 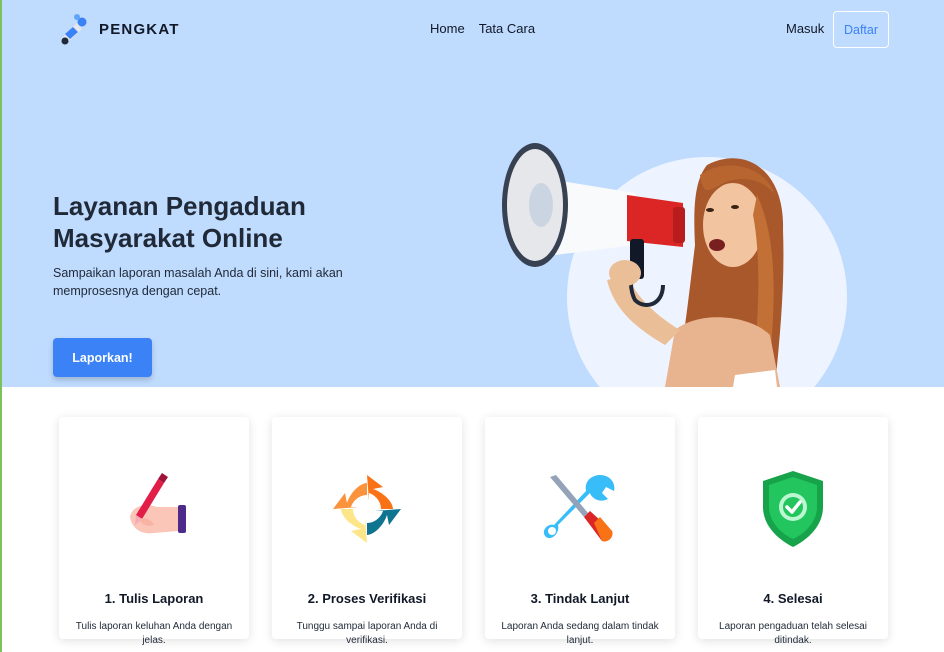 What do you see at coordinates (580, 598) in the screenshot?
I see `step-title: 3. Tindak Lanjut` at bounding box center [580, 598].